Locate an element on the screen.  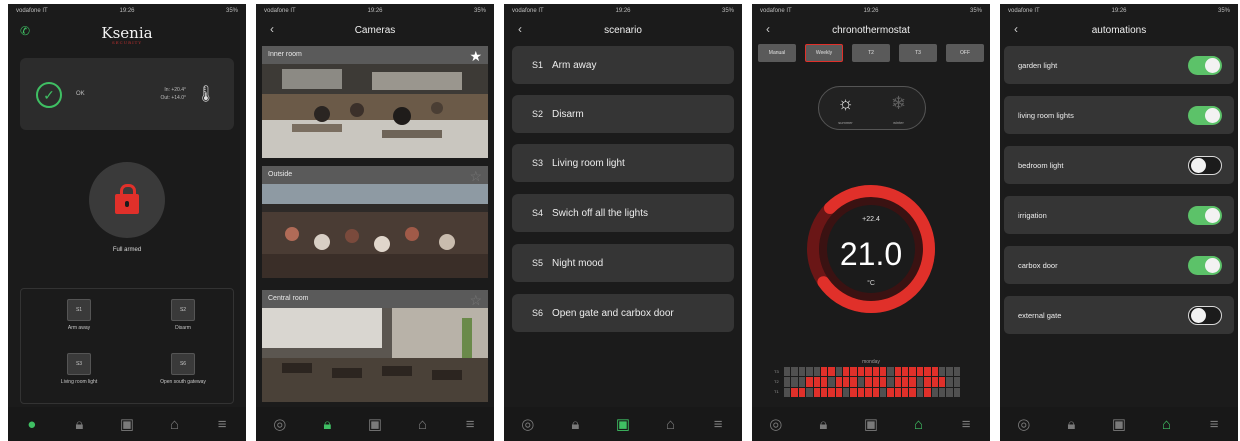
automation-row: garden light is located at coordinates (1119, 65).